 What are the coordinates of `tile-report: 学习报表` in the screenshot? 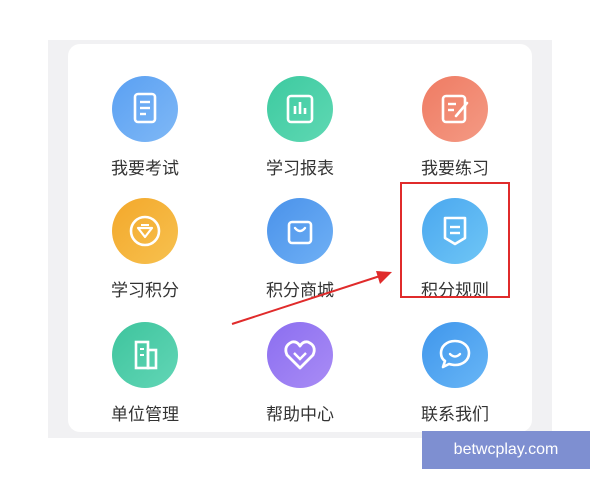 It's located at (300, 131).